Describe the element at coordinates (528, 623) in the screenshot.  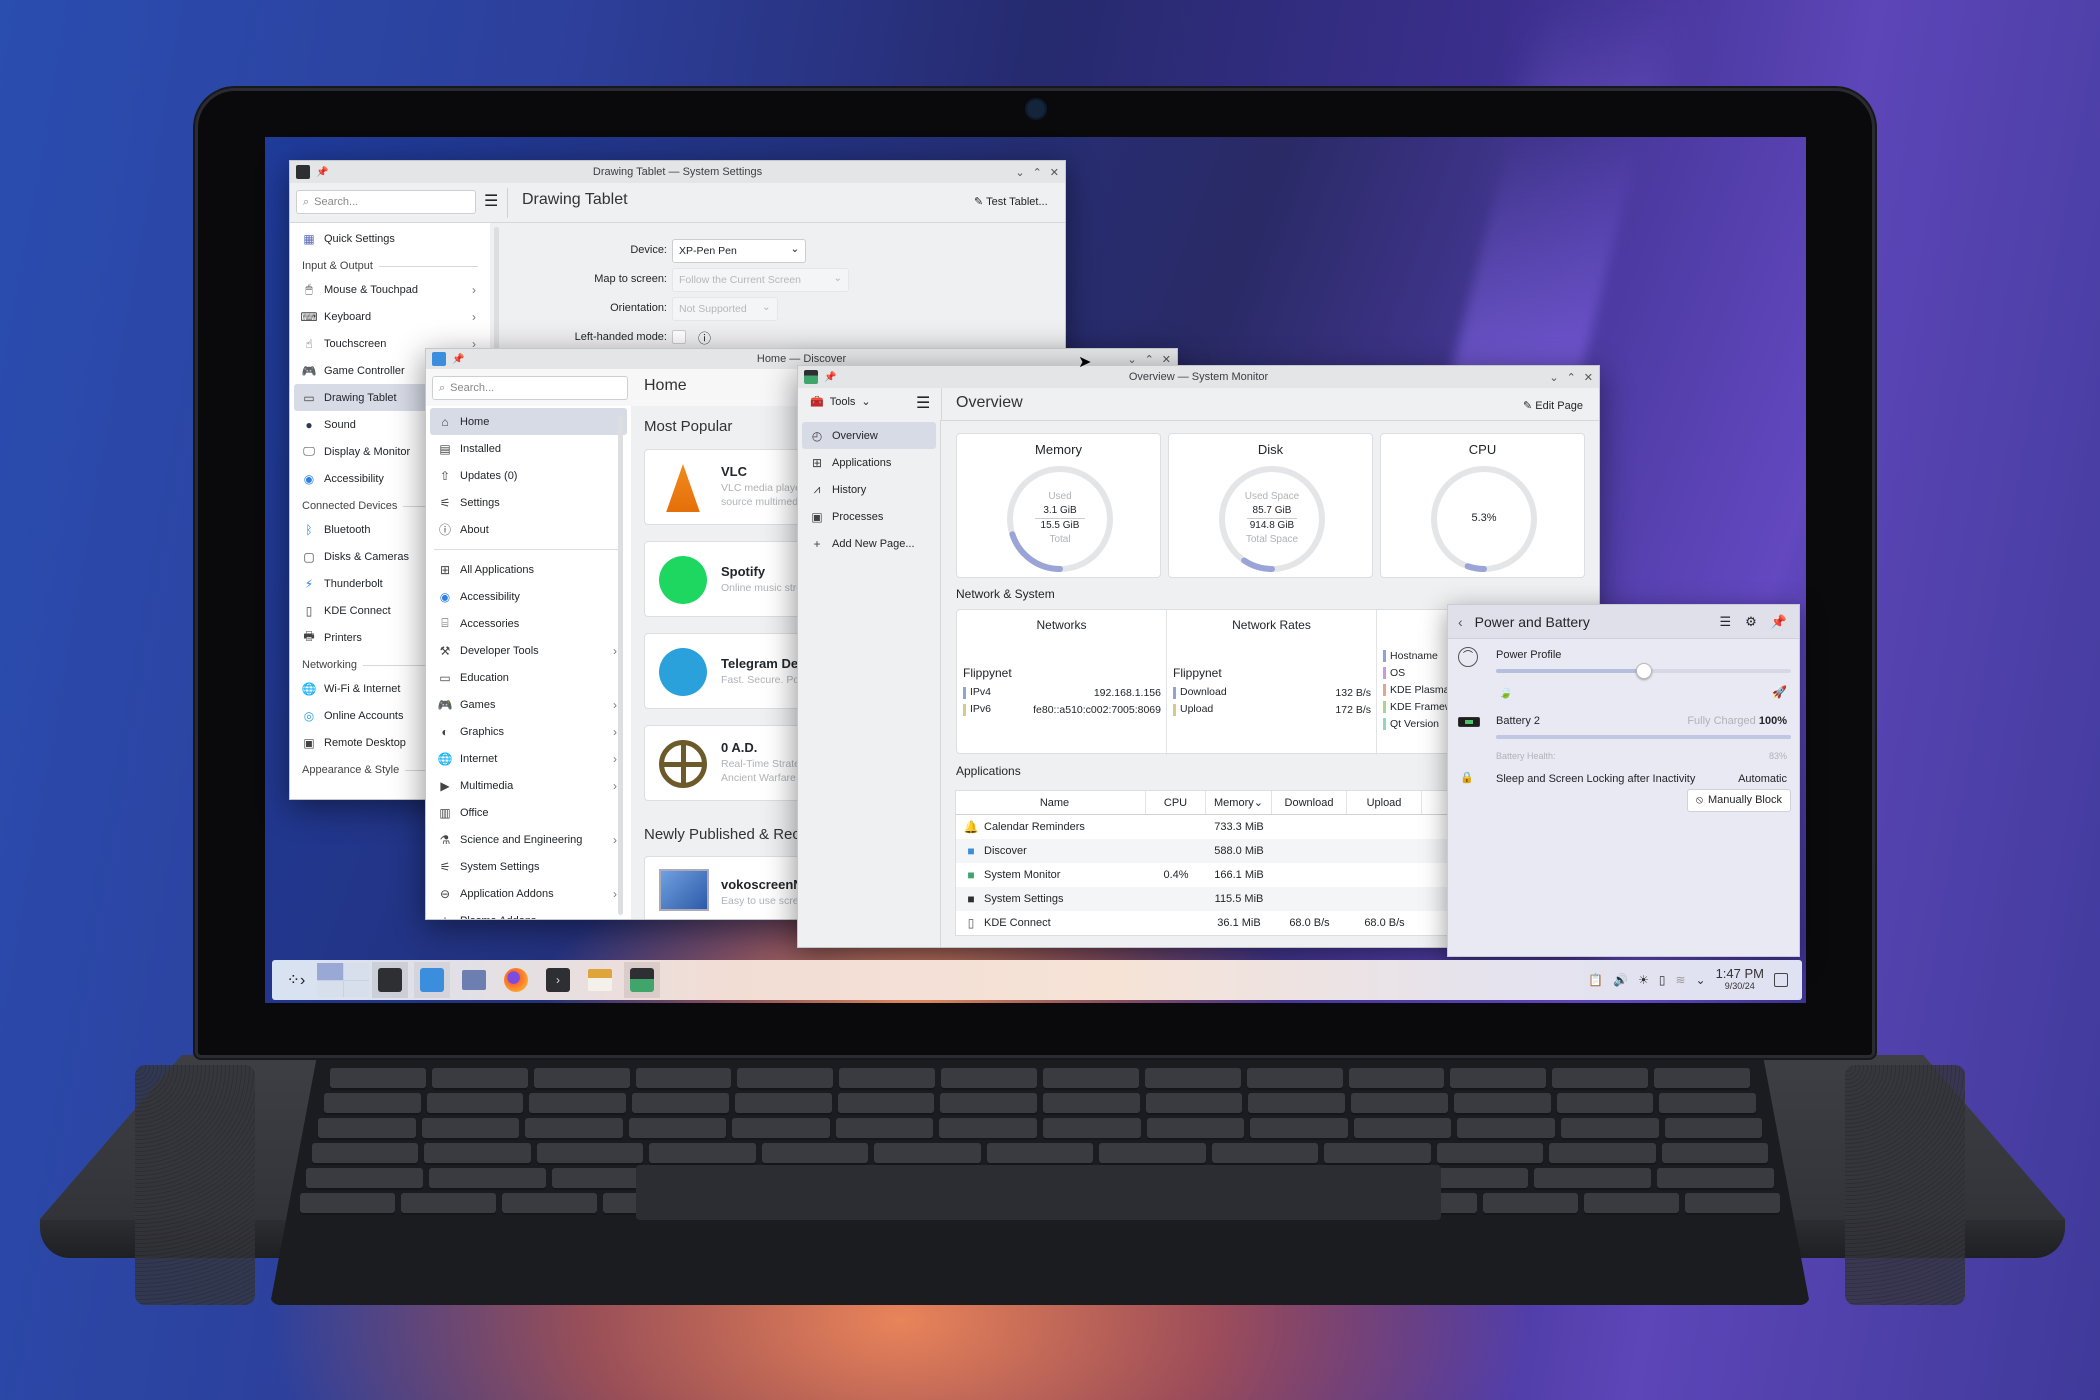
I see `category-item-accessories: ⌸ Accessories` at that location.